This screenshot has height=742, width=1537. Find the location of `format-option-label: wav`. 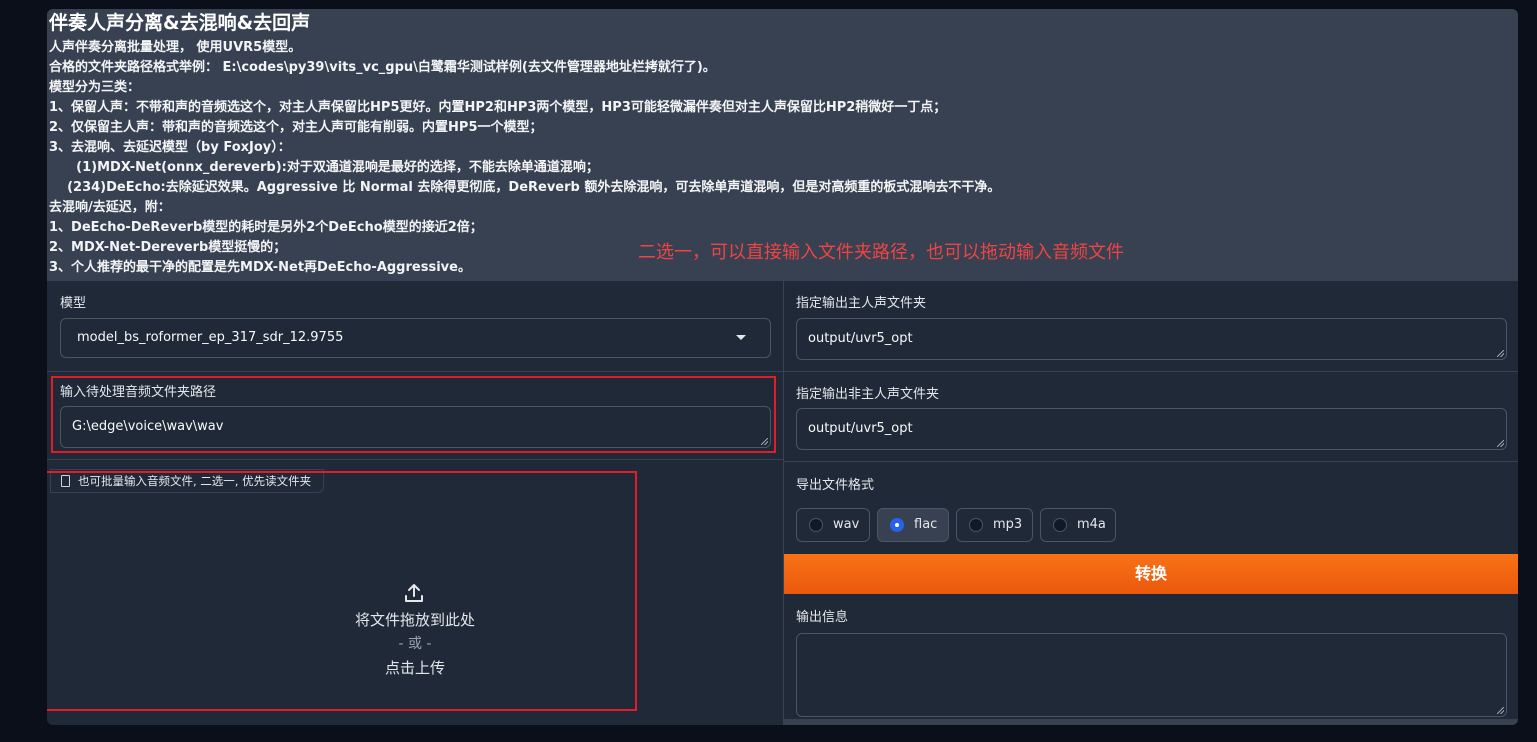

format-option-label: wav is located at coordinates (846, 524).